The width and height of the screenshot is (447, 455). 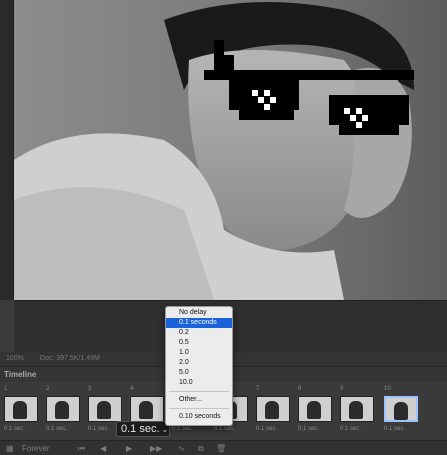 I want to click on menu-item-0-5: 0.5, so click(x=199, y=343).